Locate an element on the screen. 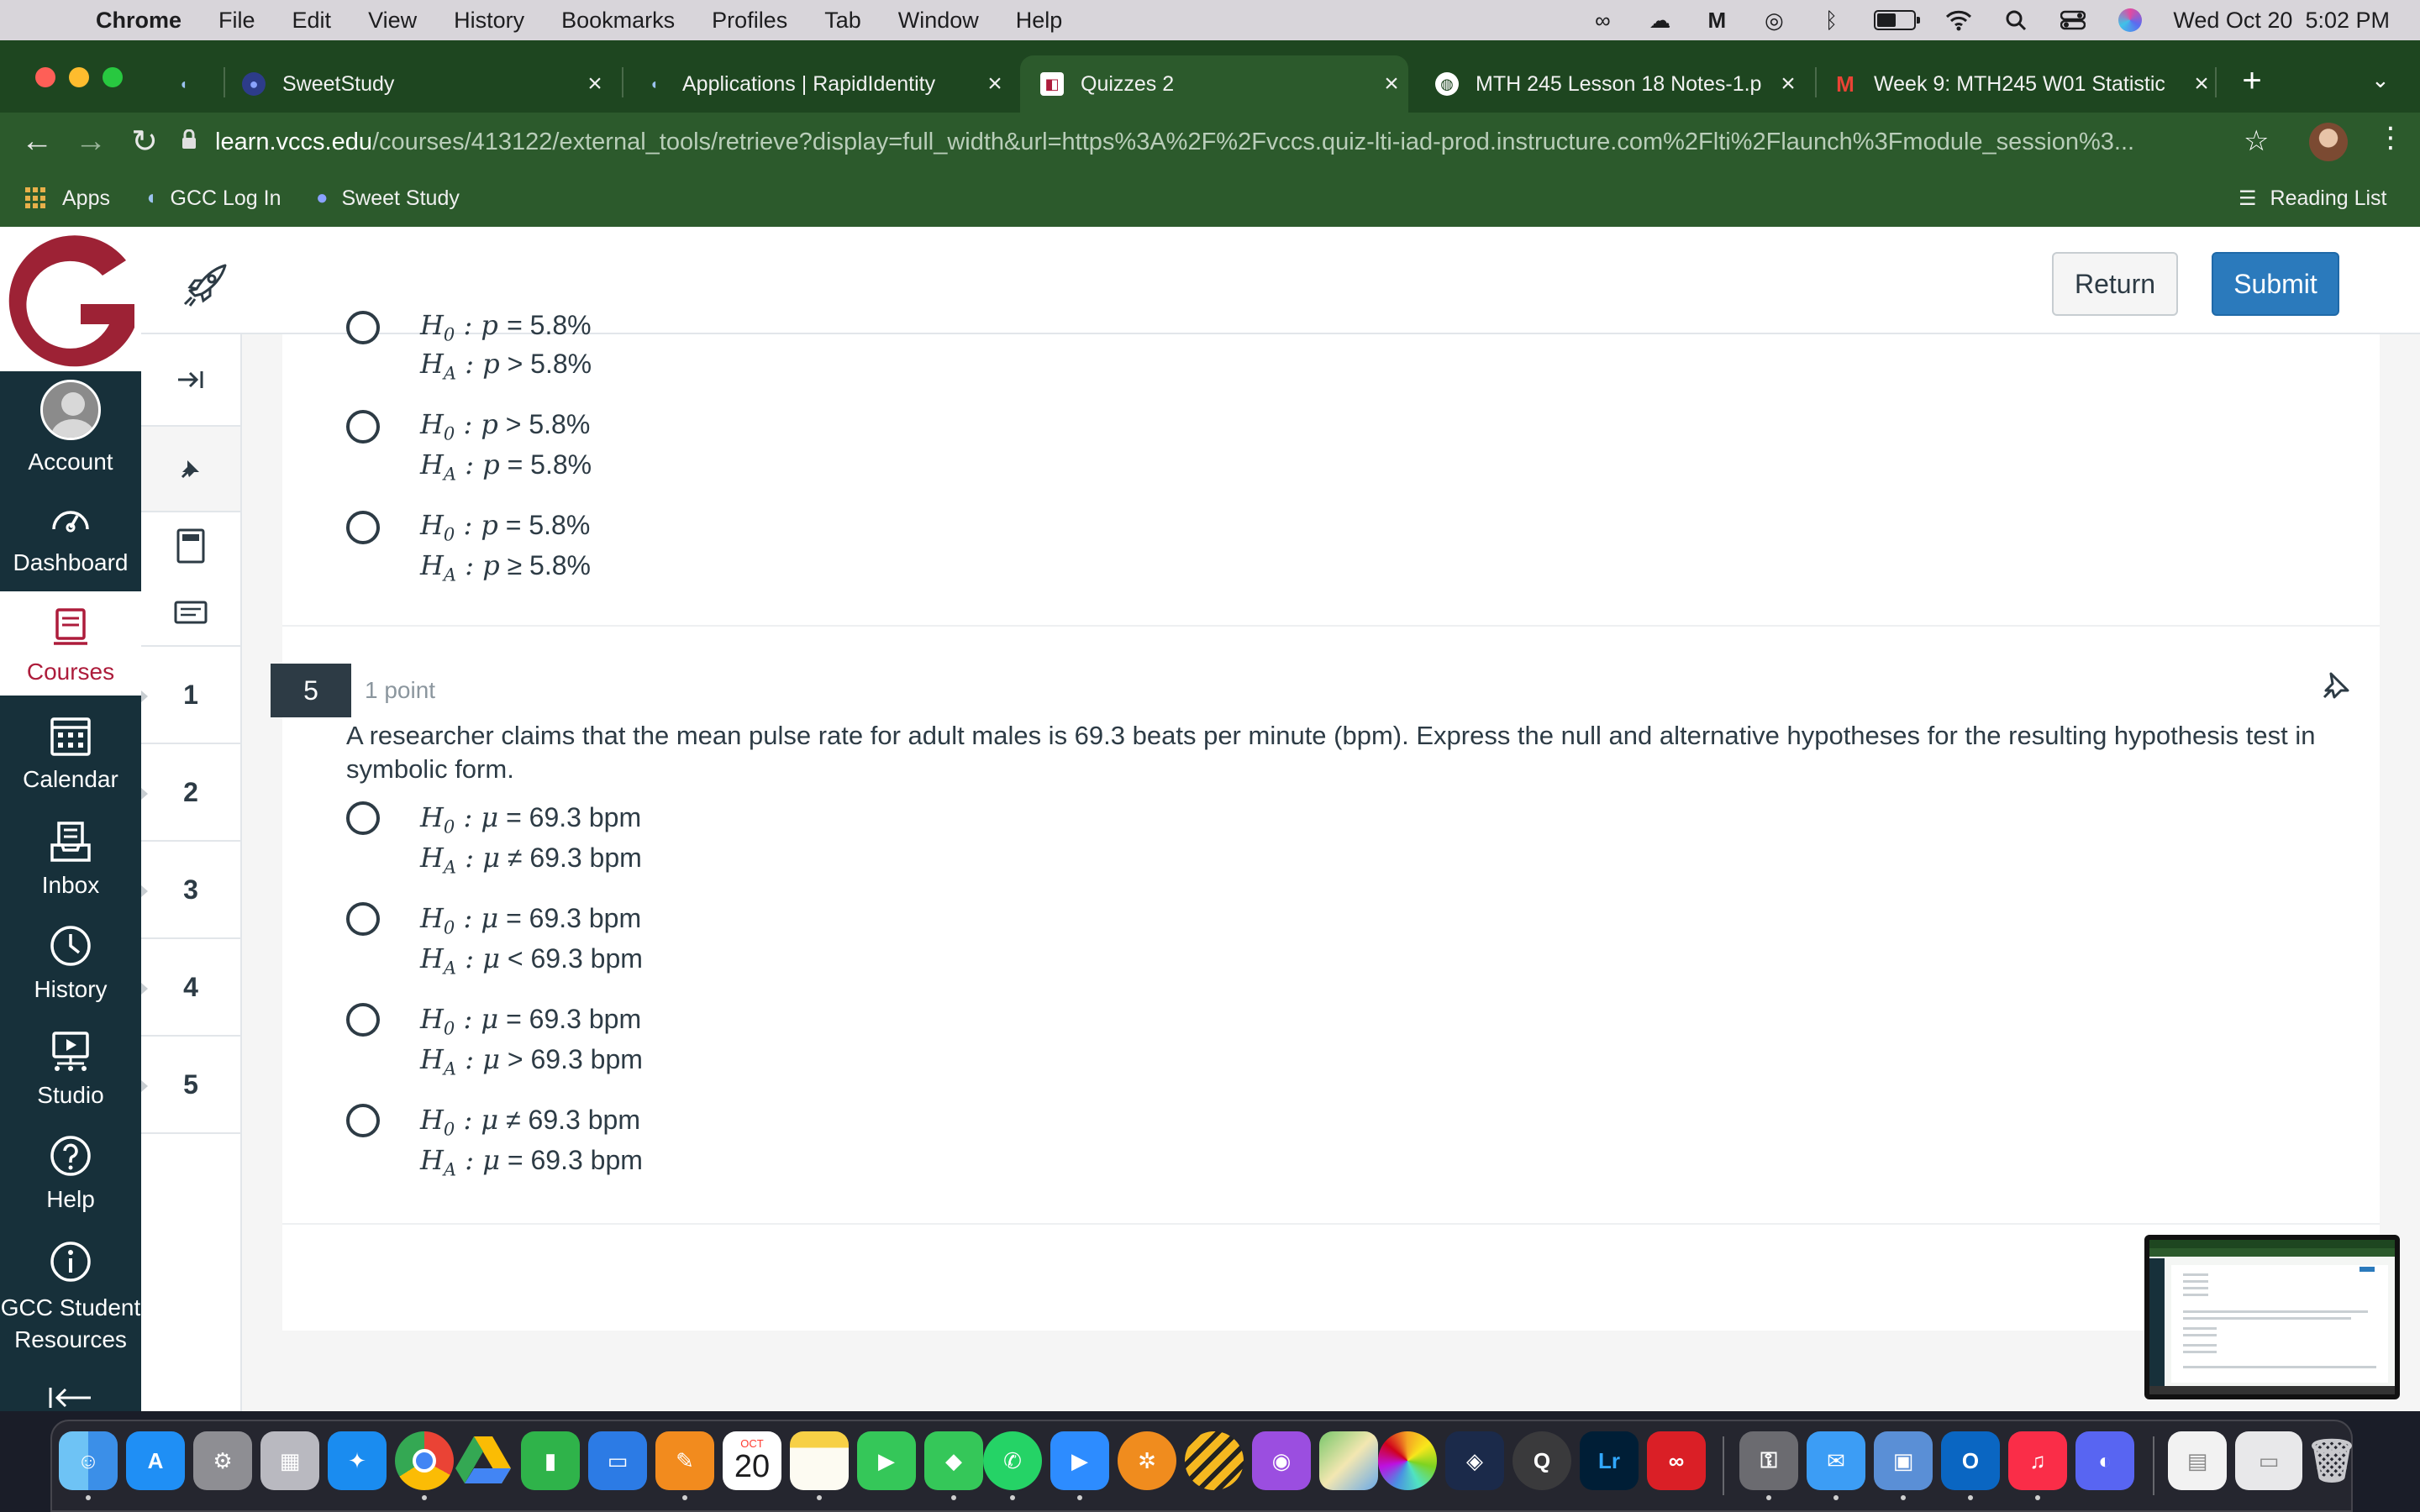  nav-calendar: Calendar is located at coordinates (70, 757).